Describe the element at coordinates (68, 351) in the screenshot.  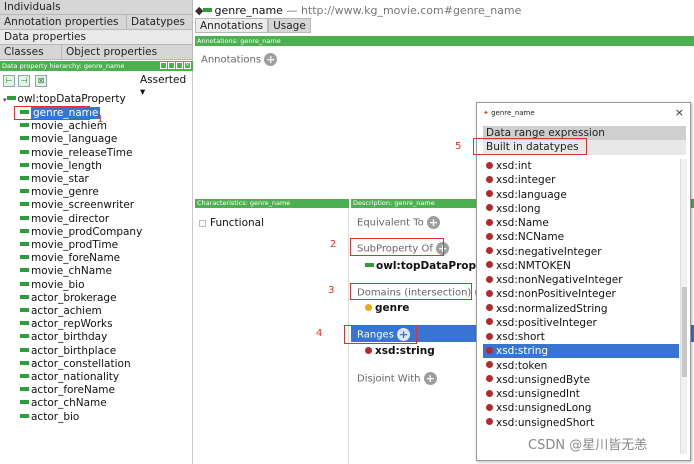
I see `tree-item: actor_birthplace` at that location.